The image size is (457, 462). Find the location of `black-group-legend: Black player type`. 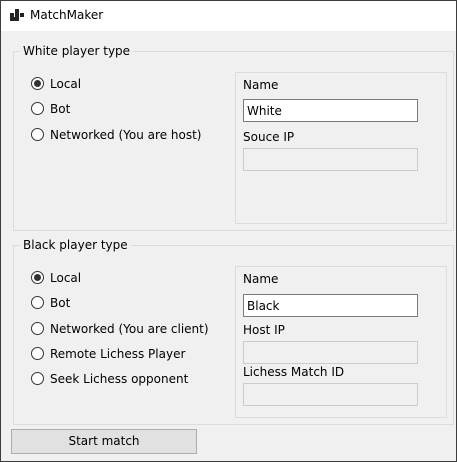

black-group-legend: Black player type is located at coordinates (75, 245).